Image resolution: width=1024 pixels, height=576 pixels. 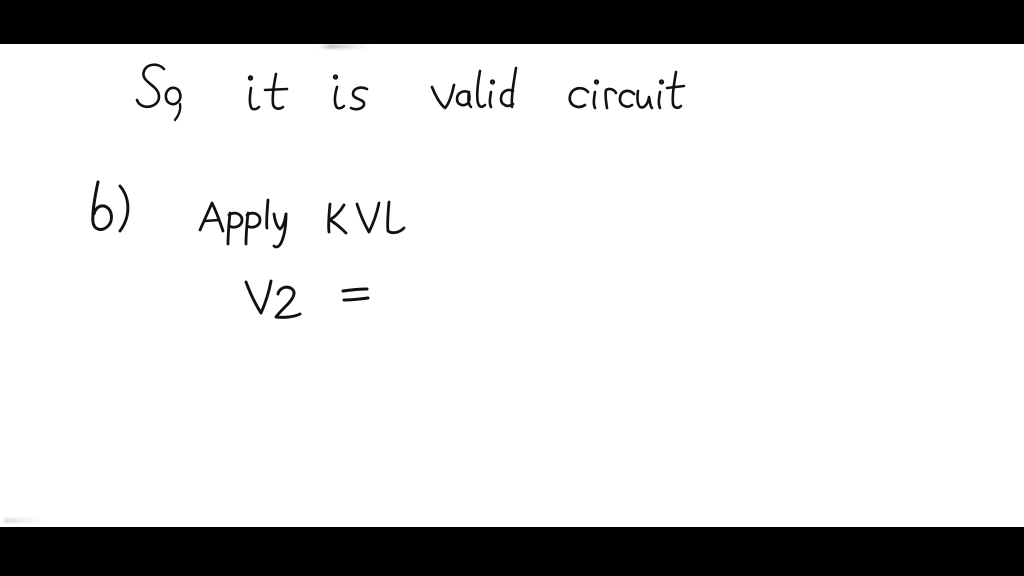 What do you see at coordinates (114, 207) in the screenshot?
I see `handwritten-label-b` at bounding box center [114, 207].